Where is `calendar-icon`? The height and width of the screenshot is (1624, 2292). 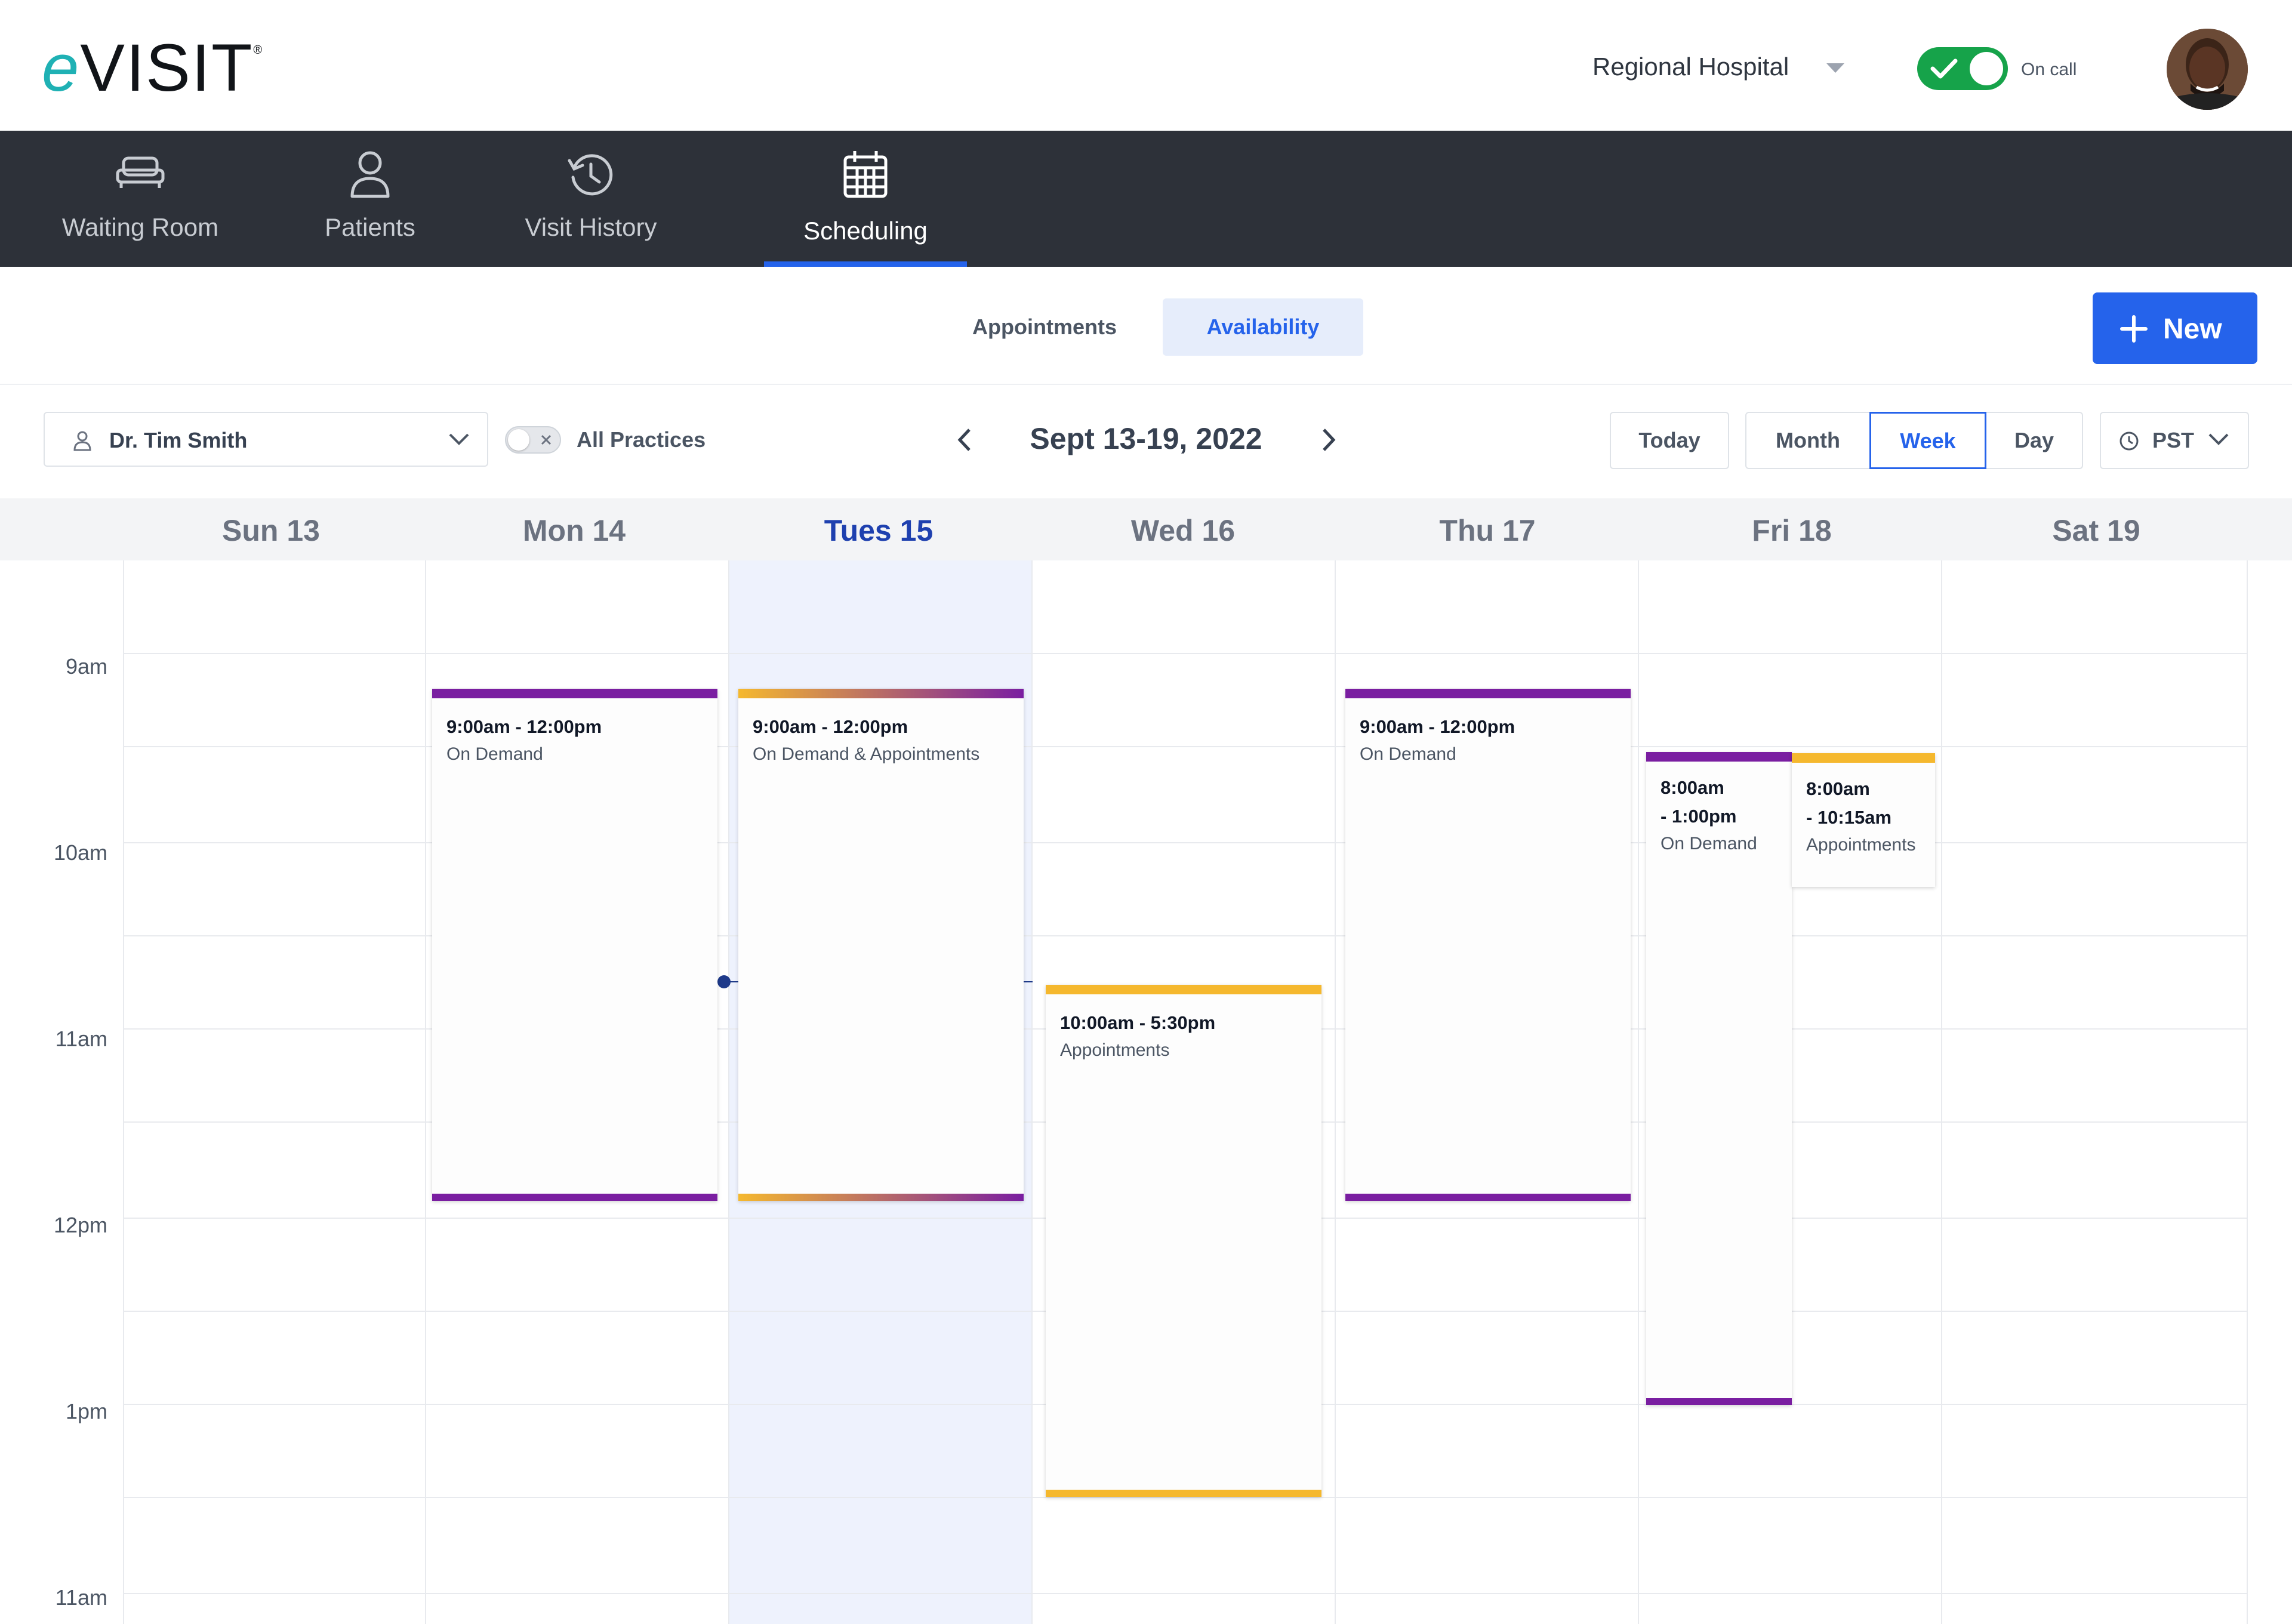
calendar-icon is located at coordinates (866, 174).